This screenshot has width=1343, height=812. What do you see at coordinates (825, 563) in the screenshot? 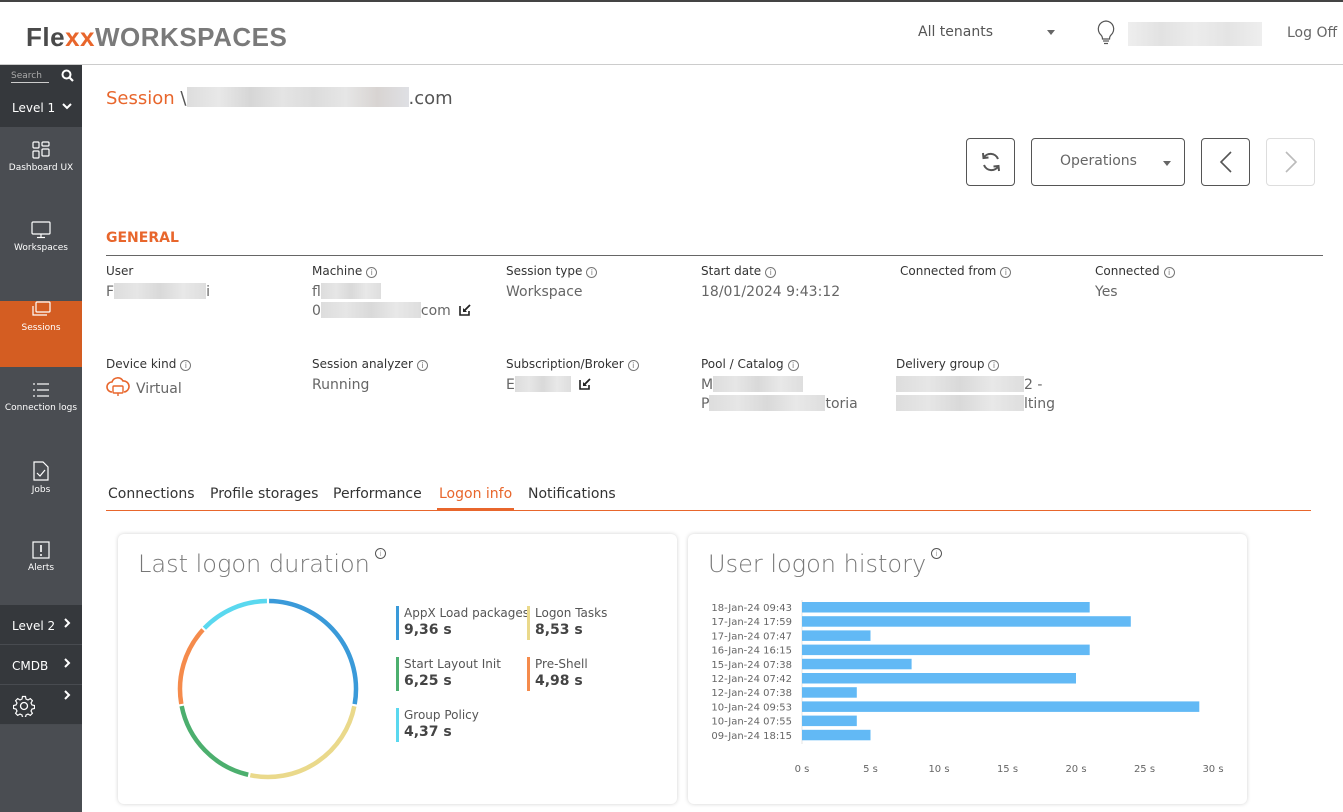
I see `user-logon-history-title: User logon history i` at bounding box center [825, 563].